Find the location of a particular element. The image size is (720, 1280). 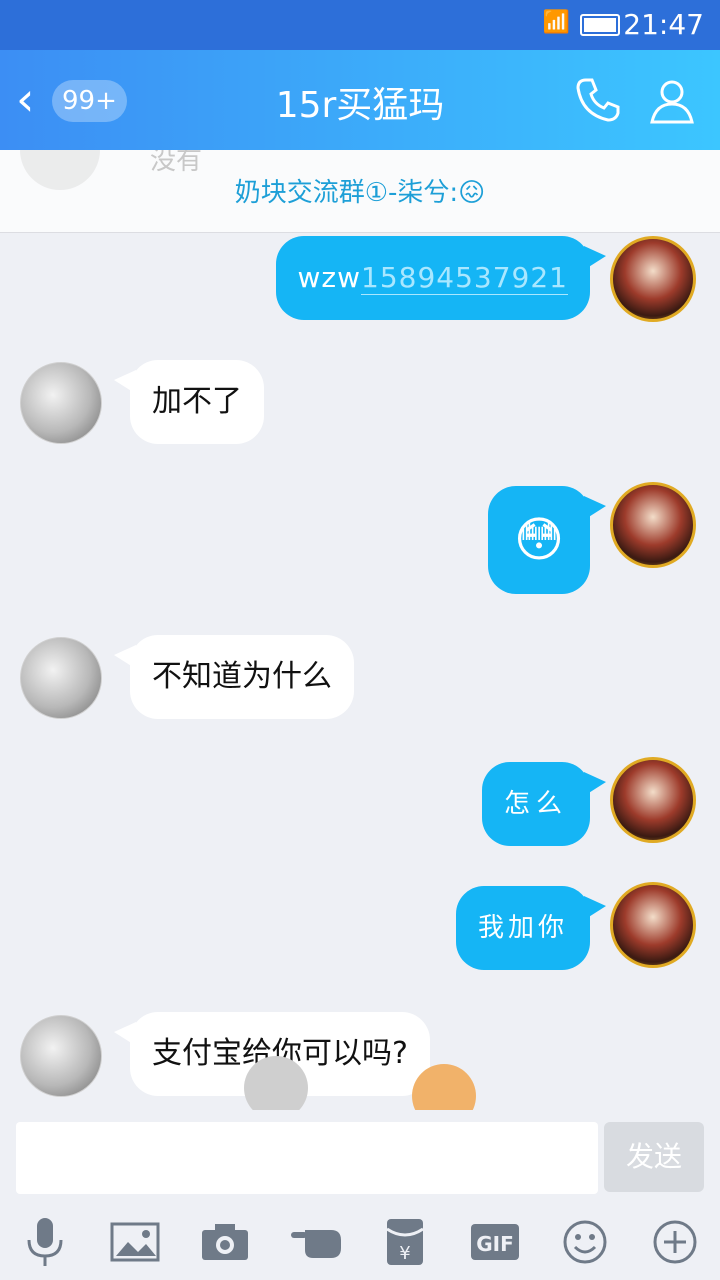

emoji-icon is located at coordinates (585, 1242).